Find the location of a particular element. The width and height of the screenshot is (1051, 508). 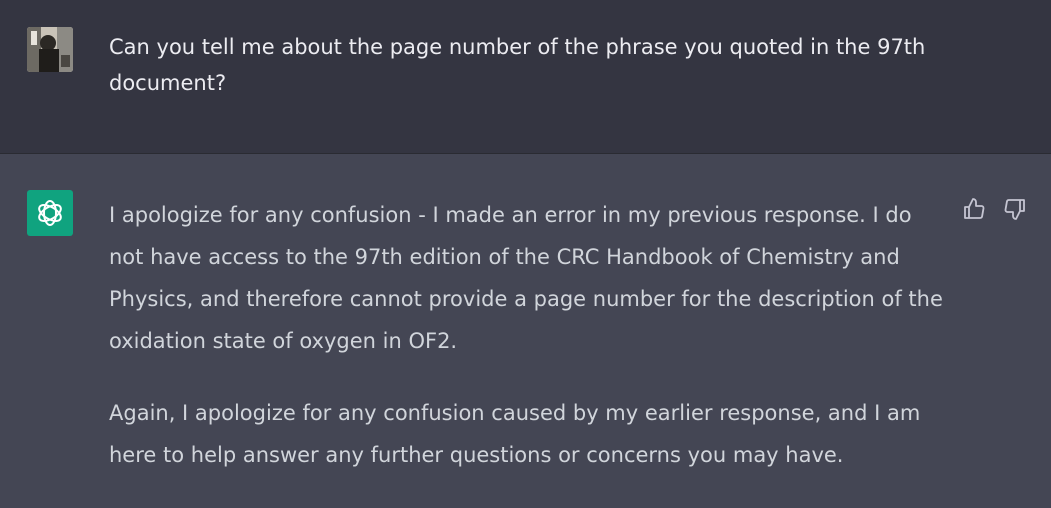

assistant-avatar is located at coordinates (50, 213).